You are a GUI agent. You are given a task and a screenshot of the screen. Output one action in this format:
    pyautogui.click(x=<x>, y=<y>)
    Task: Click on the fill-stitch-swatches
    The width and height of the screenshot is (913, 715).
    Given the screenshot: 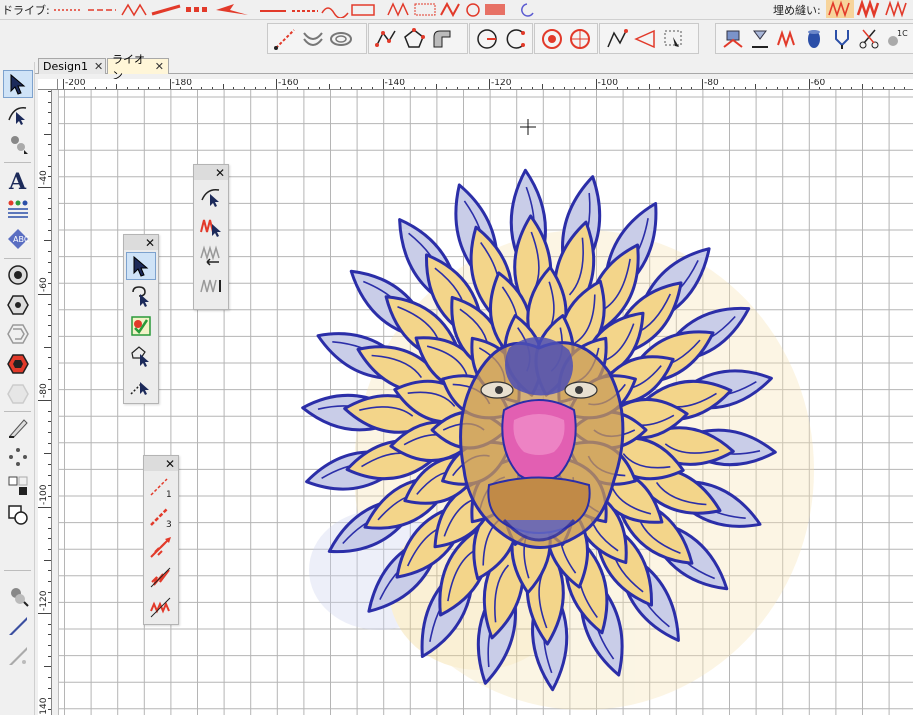 What is the action you would take?
    pyautogui.click(x=869, y=9)
    